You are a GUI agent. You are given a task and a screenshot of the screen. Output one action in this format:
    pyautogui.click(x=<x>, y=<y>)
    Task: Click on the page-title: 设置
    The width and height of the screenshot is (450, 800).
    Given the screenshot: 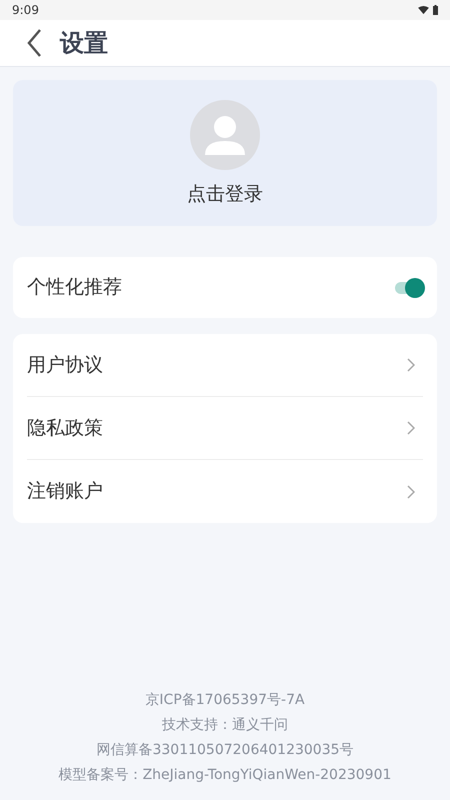 What is the action you would take?
    pyautogui.click(x=84, y=43)
    